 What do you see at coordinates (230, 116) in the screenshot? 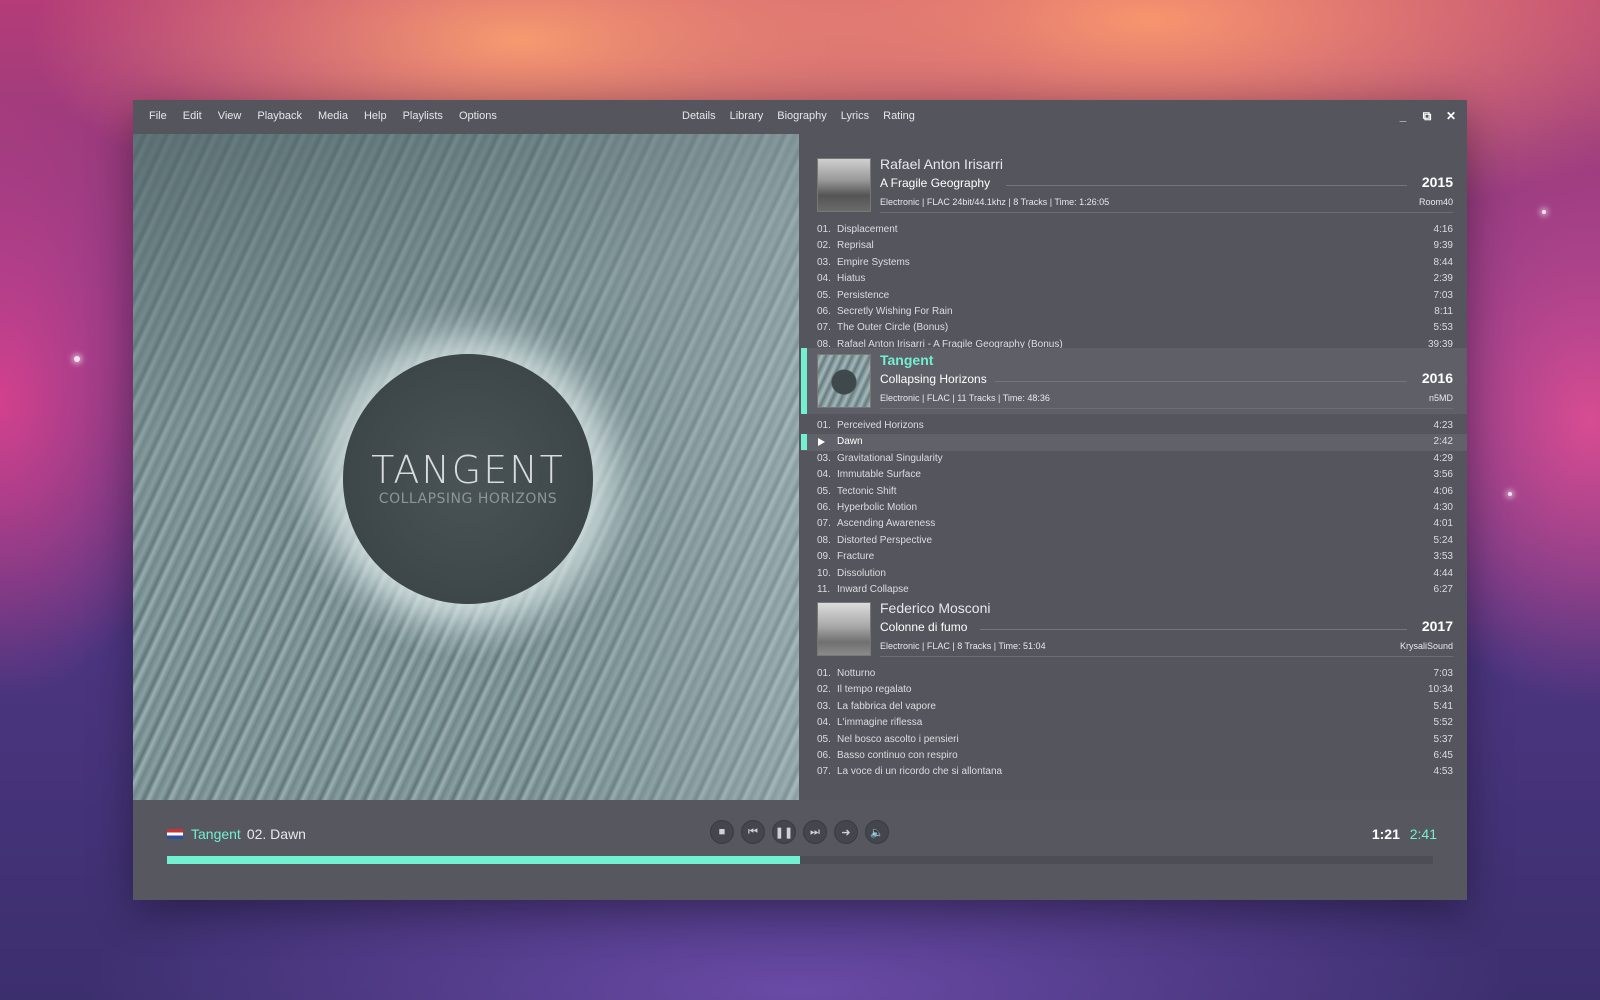
I see `menu-view: View` at bounding box center [230, 116].